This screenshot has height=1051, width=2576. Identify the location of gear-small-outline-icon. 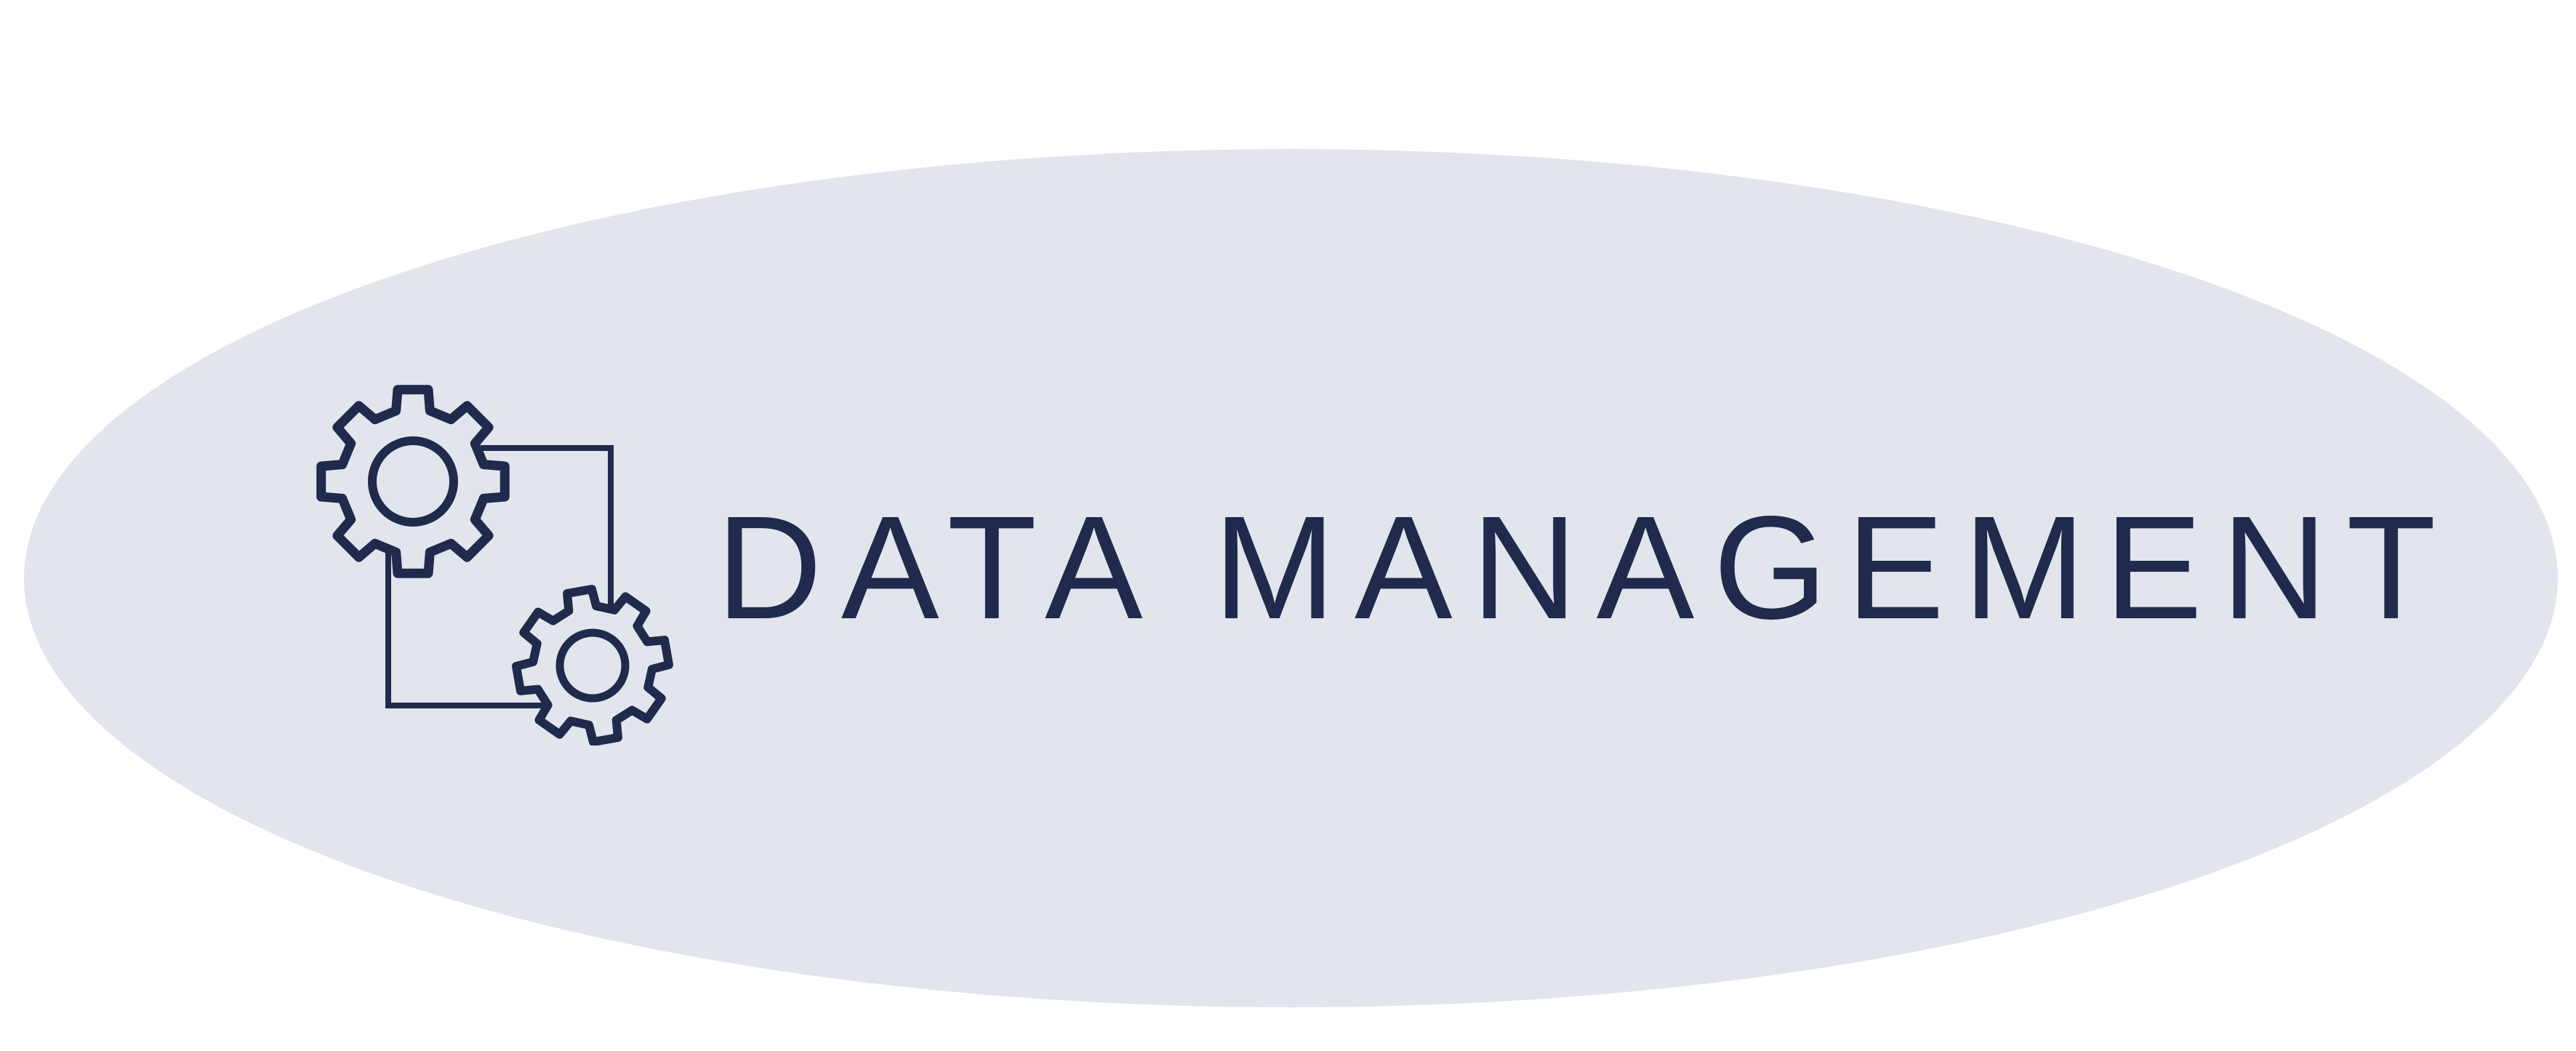
(592, 665).